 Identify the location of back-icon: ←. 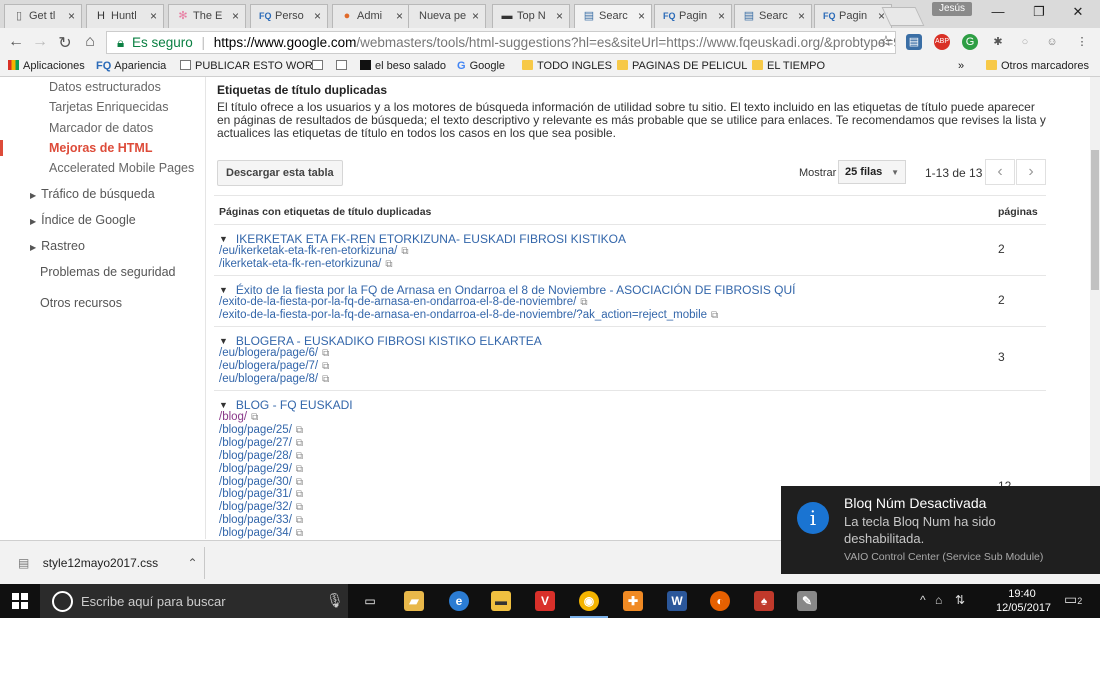
(16, 42).